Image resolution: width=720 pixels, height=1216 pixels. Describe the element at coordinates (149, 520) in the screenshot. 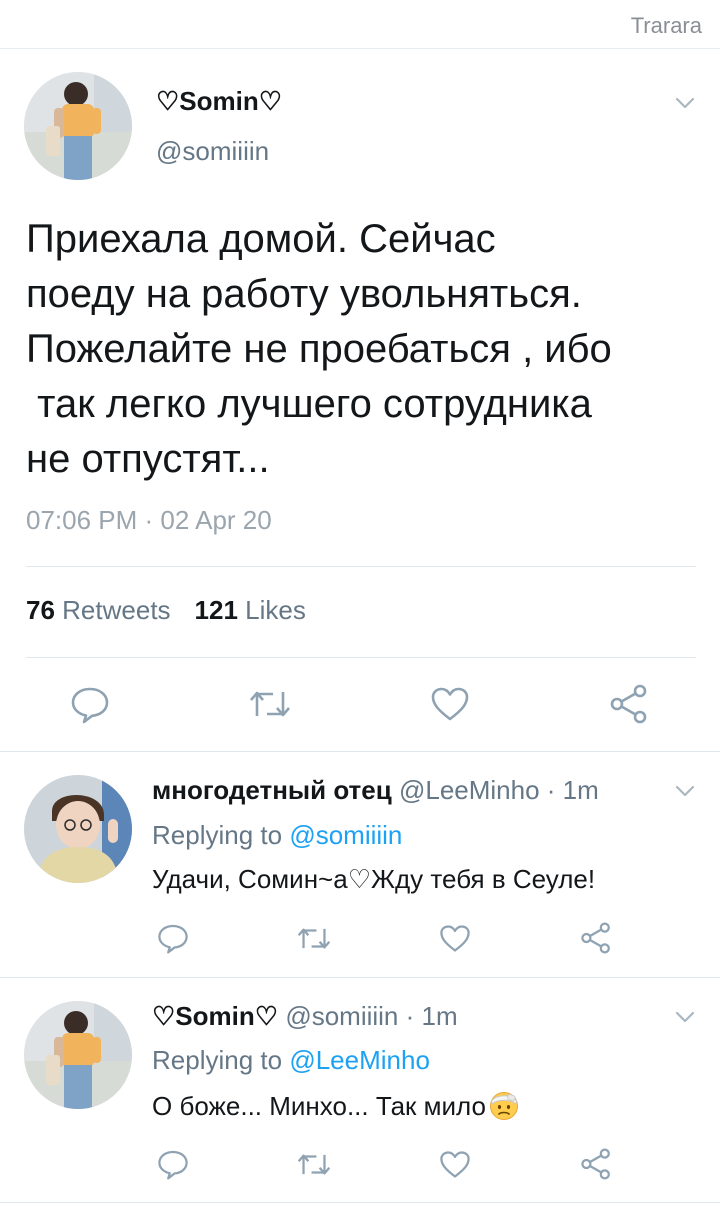

I see `tweet-timestamp: 07:06 PM · 02 Apr 20` at that location.